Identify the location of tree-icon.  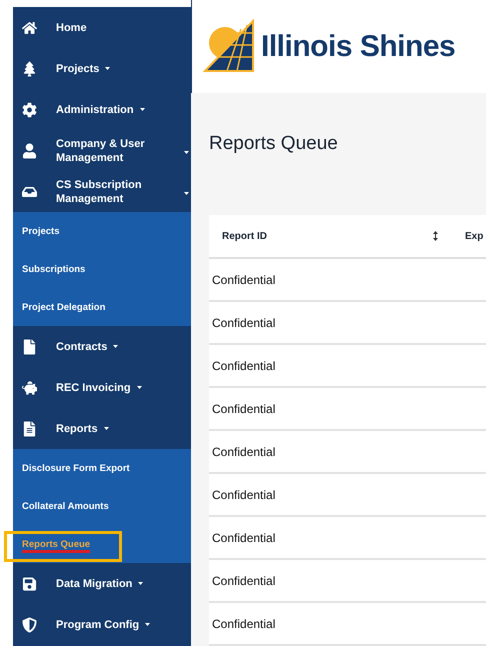
(29, 68).